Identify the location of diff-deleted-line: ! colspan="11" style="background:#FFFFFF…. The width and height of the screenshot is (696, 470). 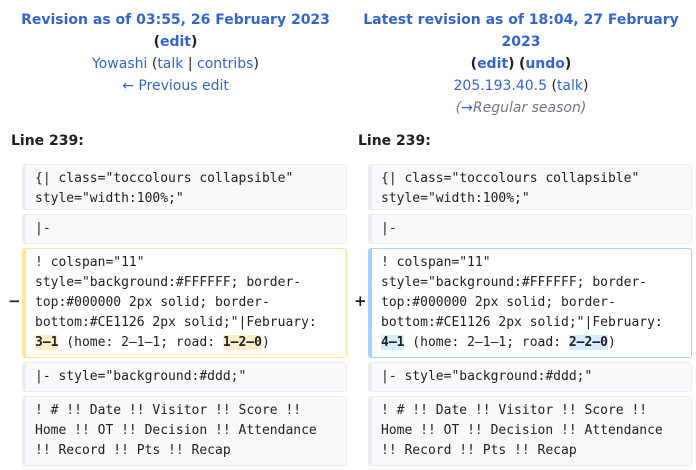
(184, 303).